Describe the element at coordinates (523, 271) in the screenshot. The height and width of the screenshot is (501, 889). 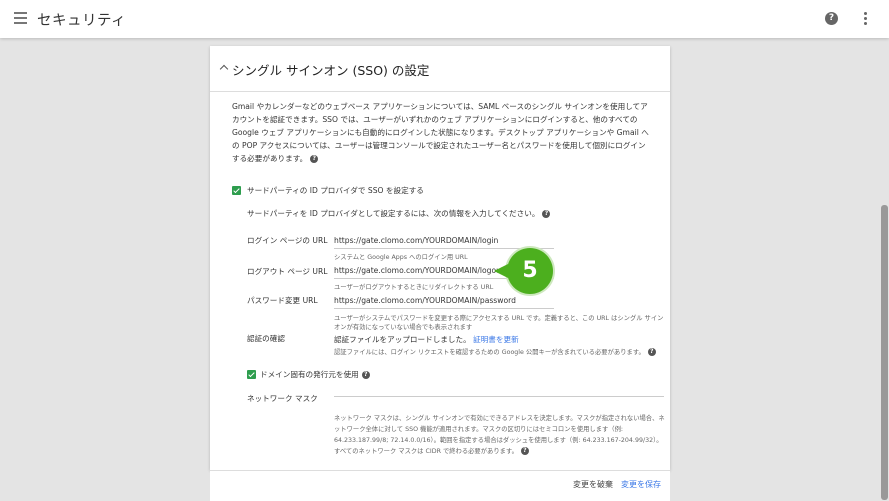
I see `step-callout-badge: 5` at that location.